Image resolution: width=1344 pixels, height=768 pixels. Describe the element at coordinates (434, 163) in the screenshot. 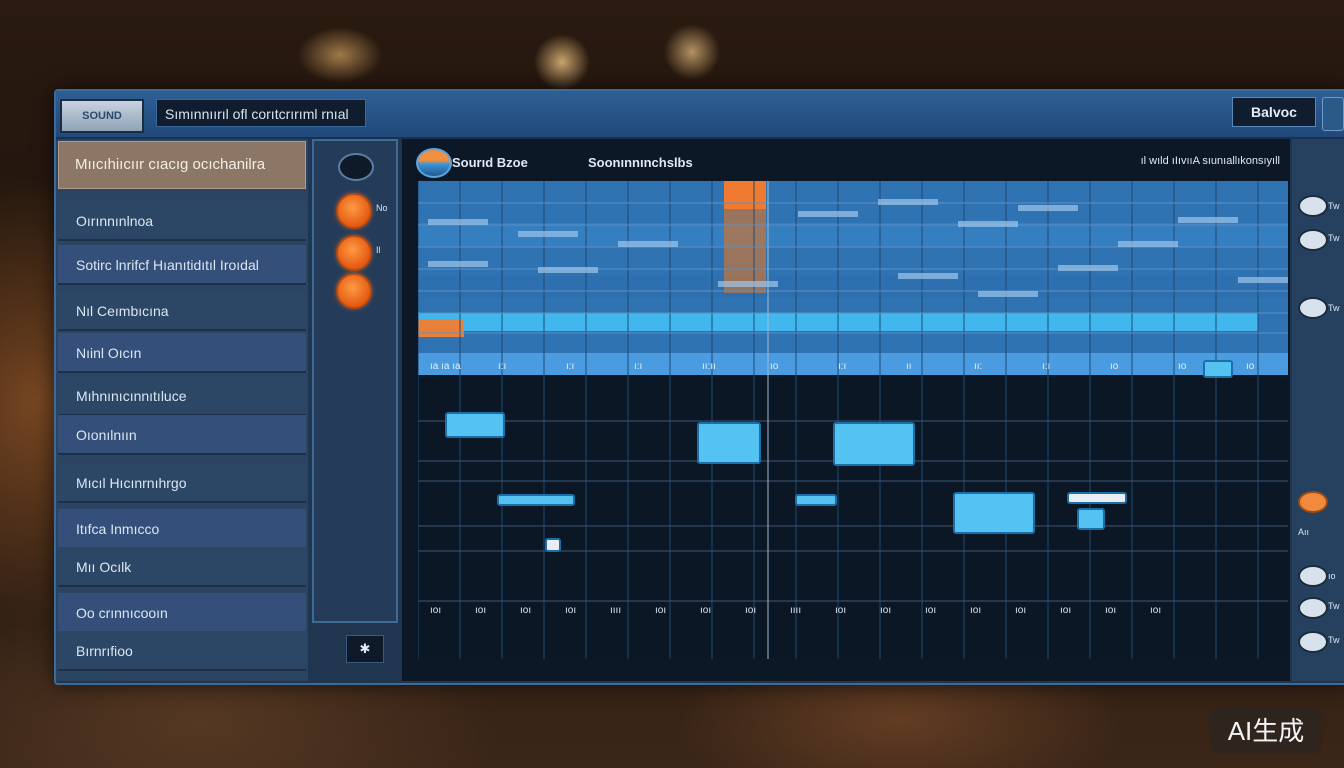

I see `sound-icon` at that location.